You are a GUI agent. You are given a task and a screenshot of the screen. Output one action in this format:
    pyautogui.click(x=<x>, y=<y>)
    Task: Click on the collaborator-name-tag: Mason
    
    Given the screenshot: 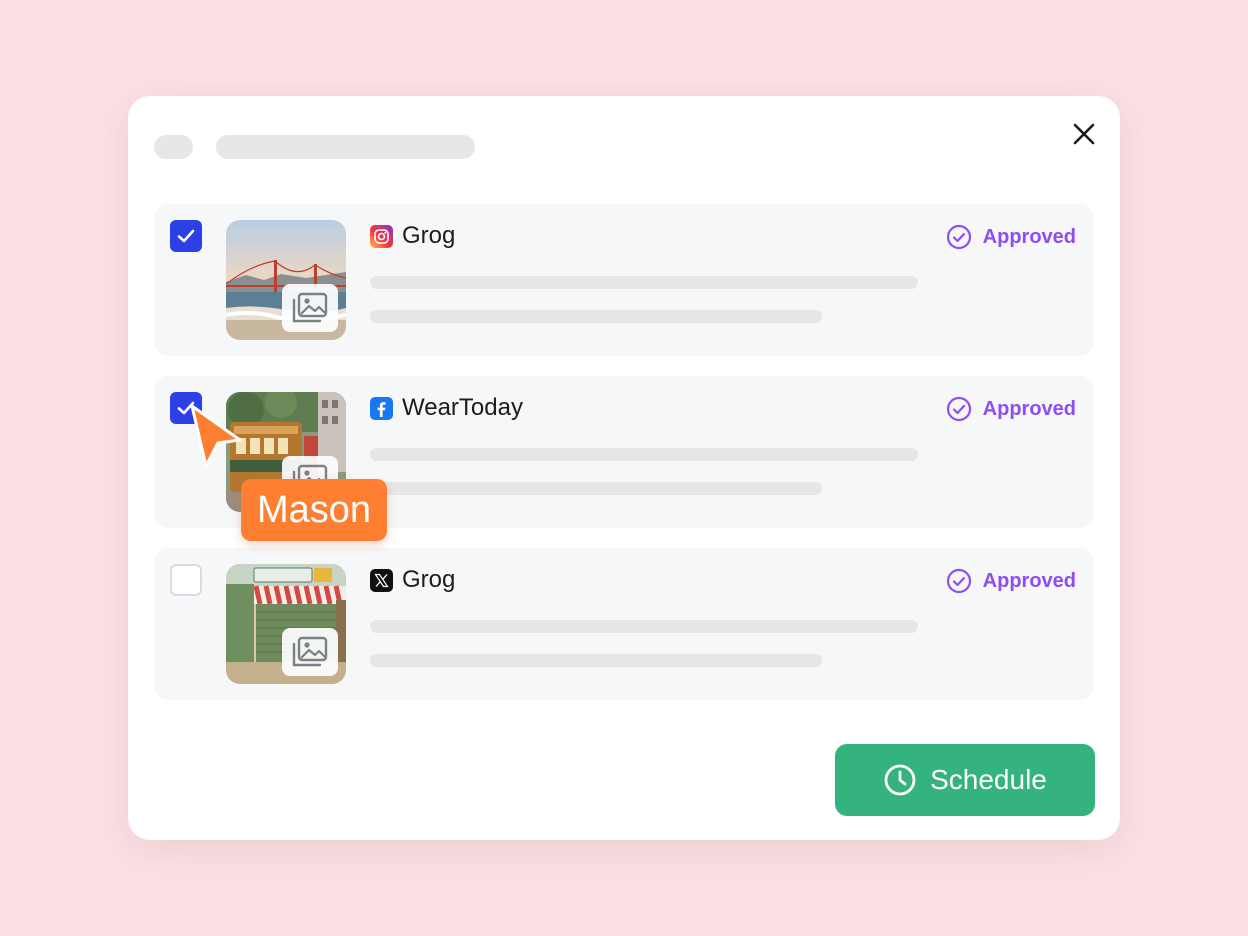 What is the action you would take?
    pyautogui.click(x=314, y=510)
    